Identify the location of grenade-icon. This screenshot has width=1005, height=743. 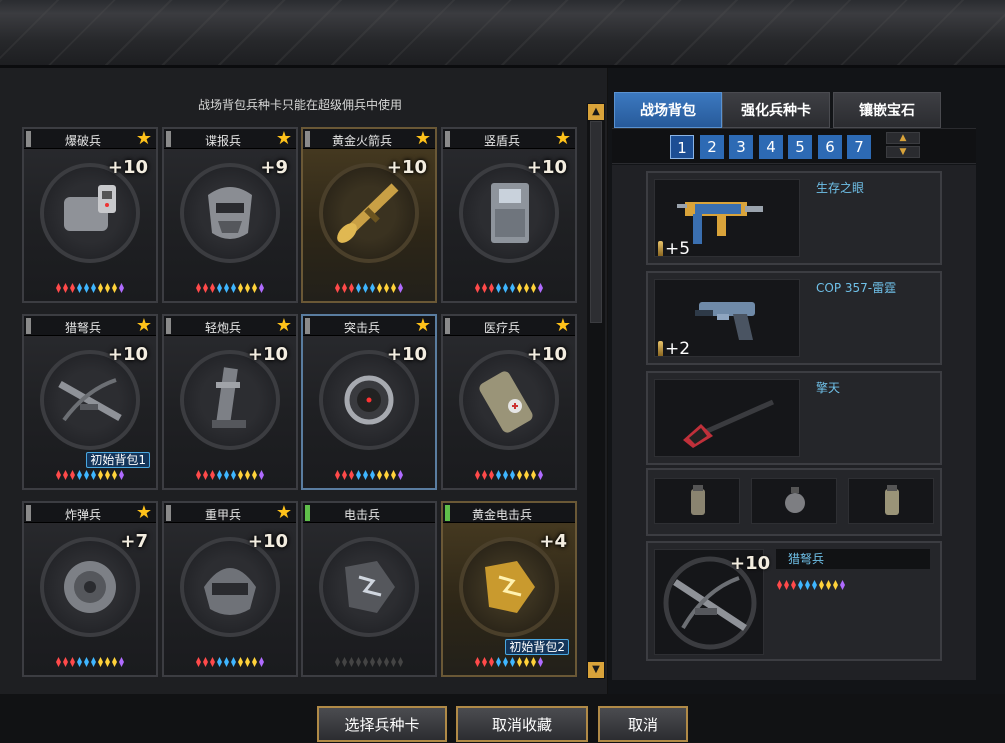
(697, 501).